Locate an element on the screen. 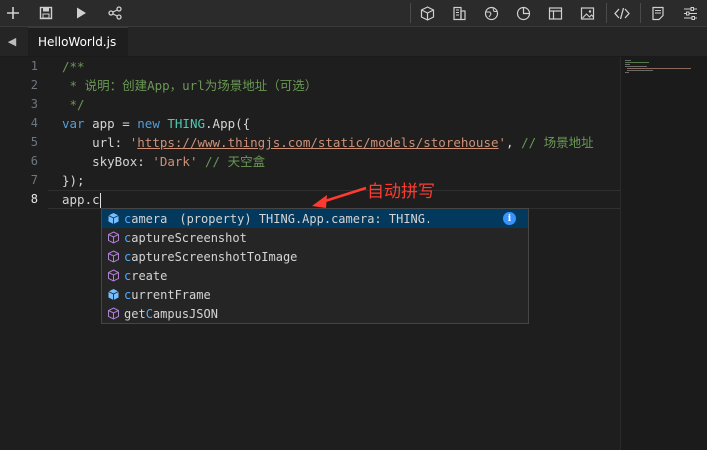 Image resolution: width=707 pixels, height=450 pixels. tab-label: HelloWorld.js is located at coordinates (77, 42).